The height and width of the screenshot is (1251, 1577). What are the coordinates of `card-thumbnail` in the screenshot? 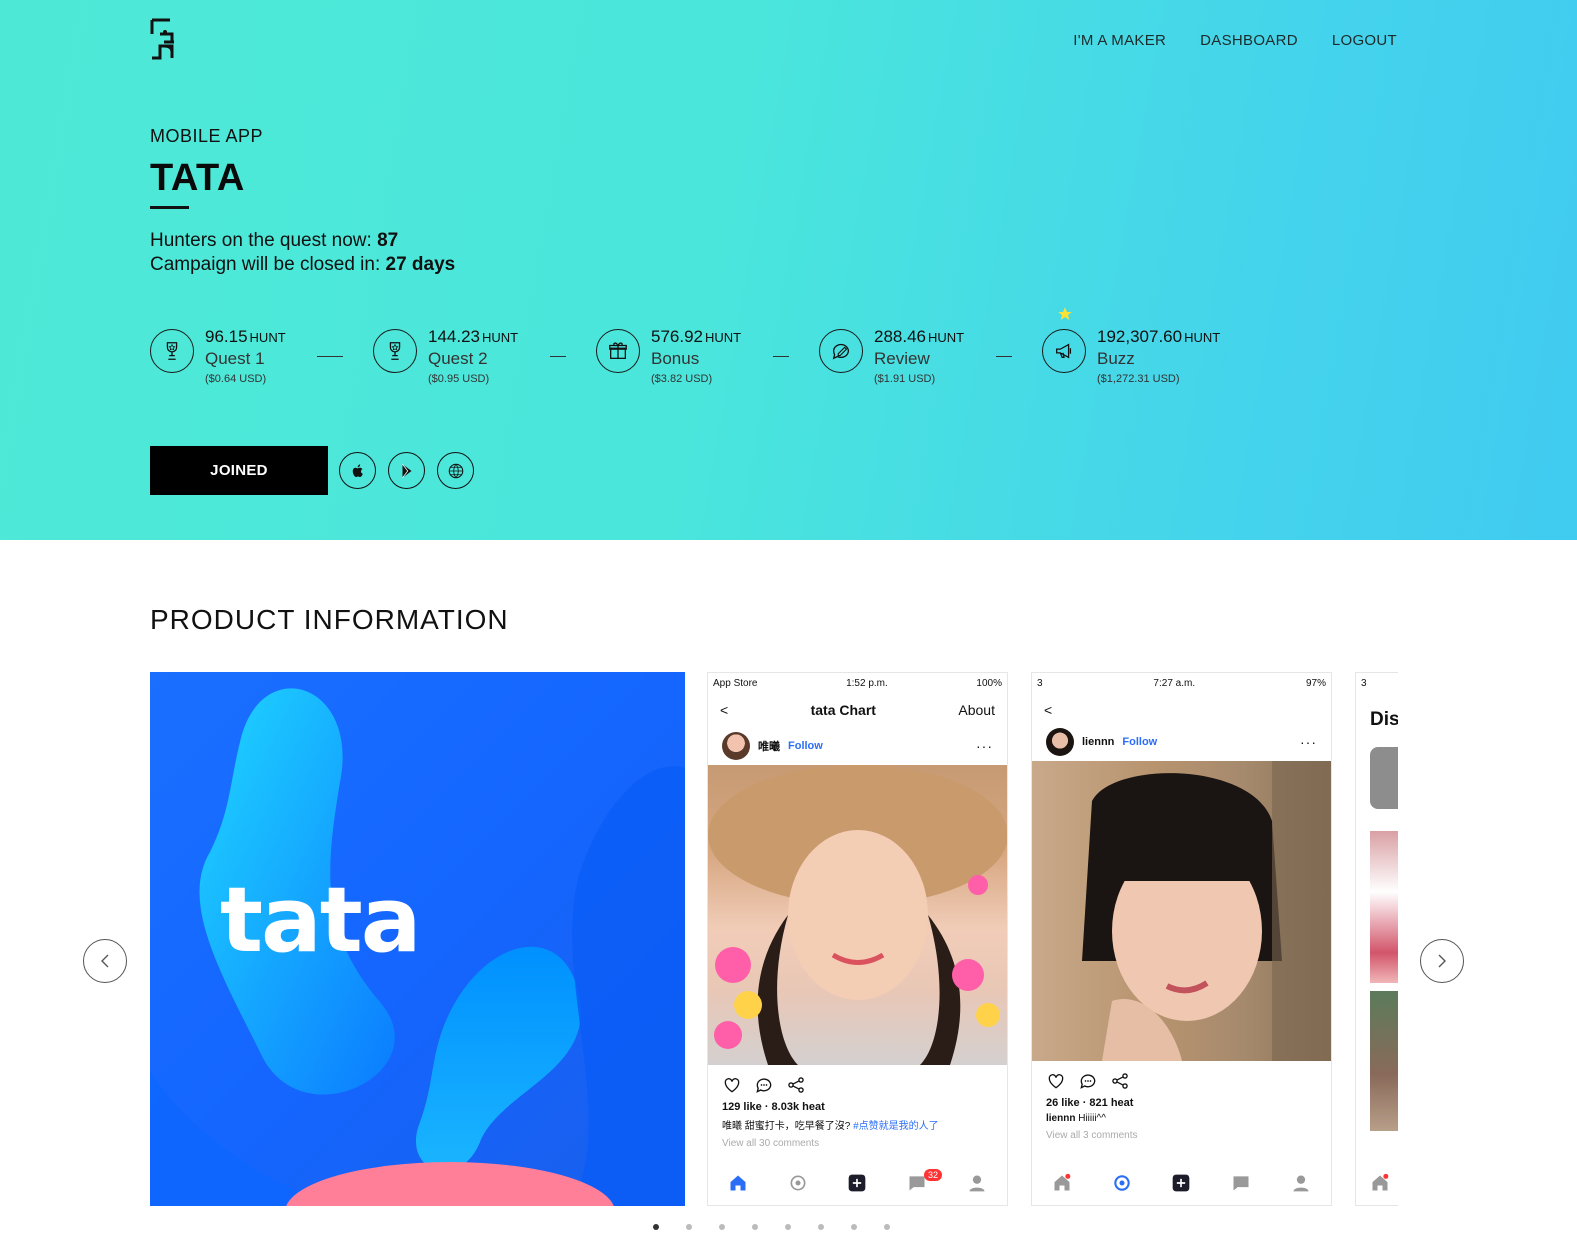 It's located at (1384, 778).